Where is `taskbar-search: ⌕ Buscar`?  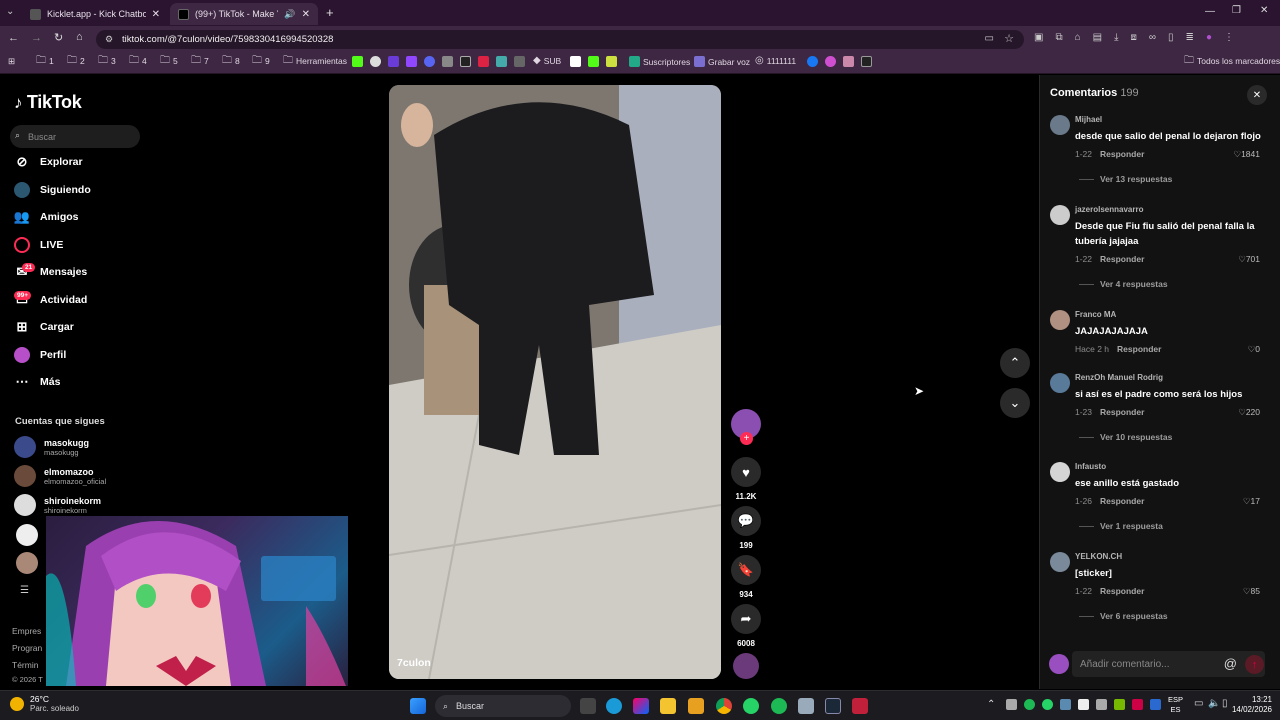
taskbar-search: ⌕ Buscar is located at coordinates (503, 706).